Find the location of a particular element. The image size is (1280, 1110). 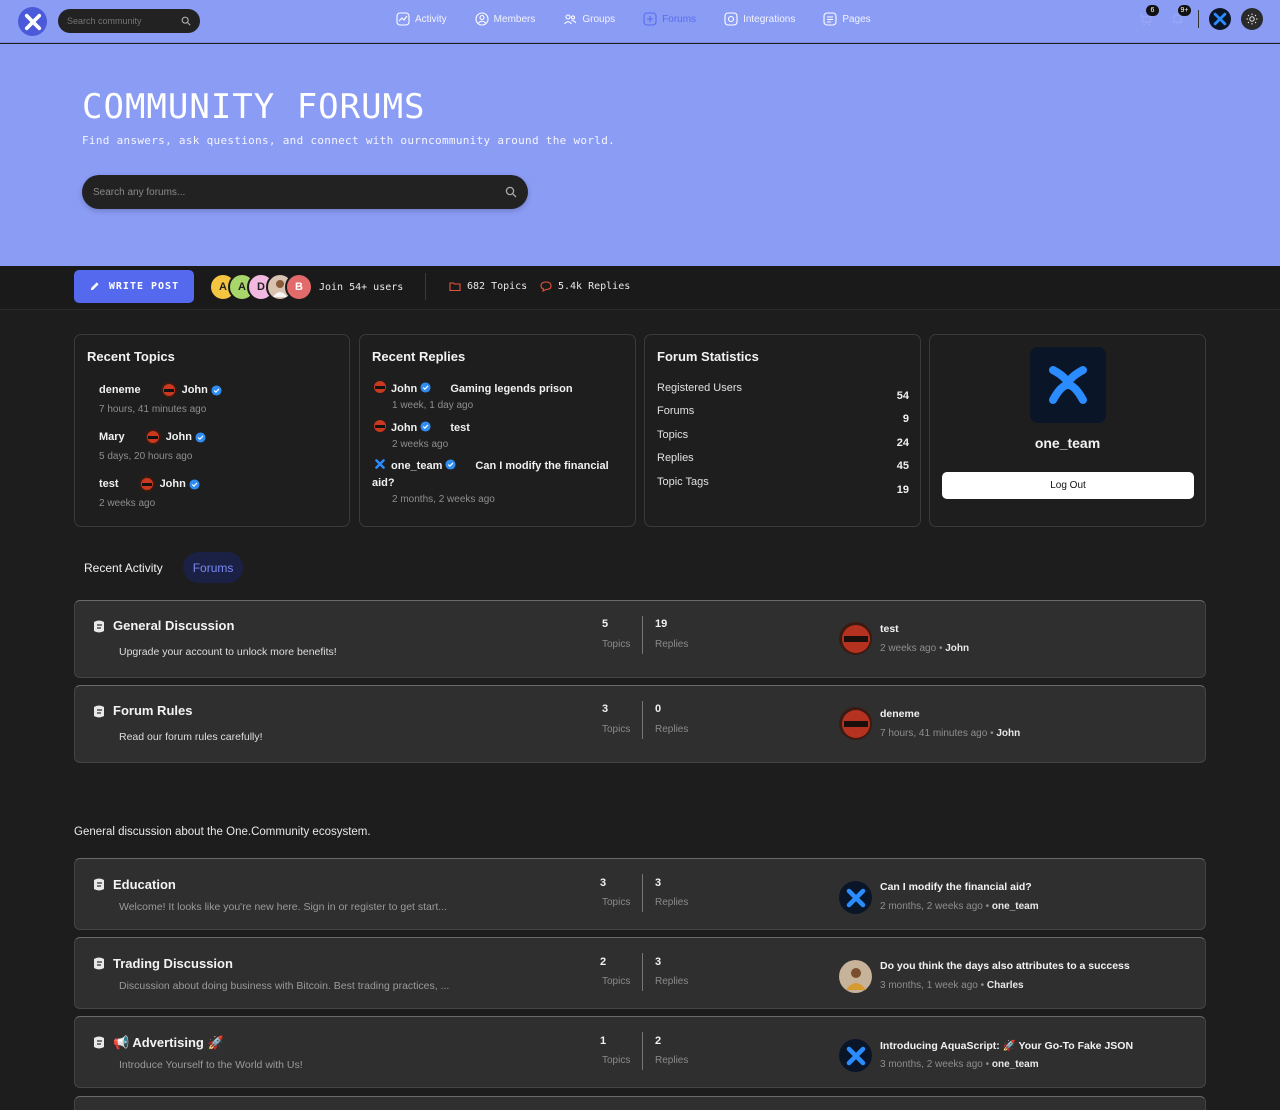

messages-button: 9+ is located at coordinates (1178, 17).